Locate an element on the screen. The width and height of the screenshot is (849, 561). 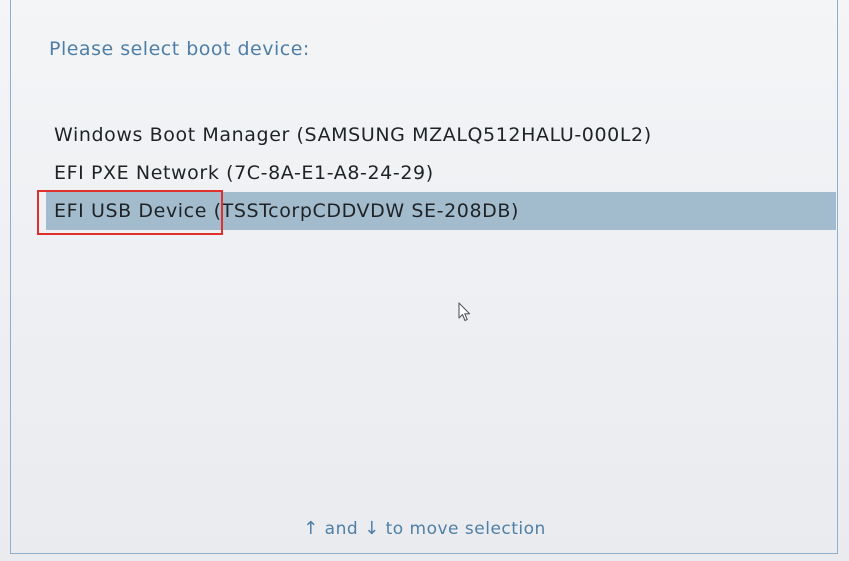
hint-move-text: to move selection is located at coordinates (465, 529).